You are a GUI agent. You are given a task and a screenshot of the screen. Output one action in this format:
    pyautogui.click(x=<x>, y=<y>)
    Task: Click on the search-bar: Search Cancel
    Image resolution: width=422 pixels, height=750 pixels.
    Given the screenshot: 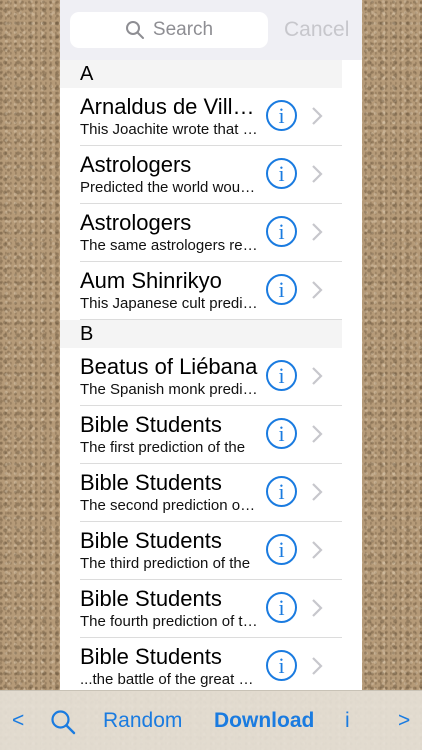 What is the action you would take?
    pyautogui.click(x=211, y=30)
    